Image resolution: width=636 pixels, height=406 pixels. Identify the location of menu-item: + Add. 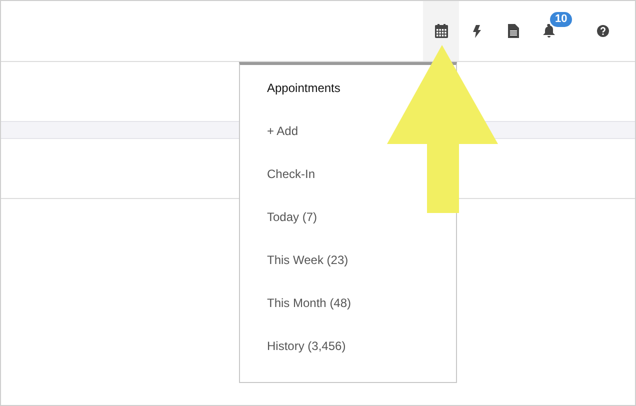
(283, 133).